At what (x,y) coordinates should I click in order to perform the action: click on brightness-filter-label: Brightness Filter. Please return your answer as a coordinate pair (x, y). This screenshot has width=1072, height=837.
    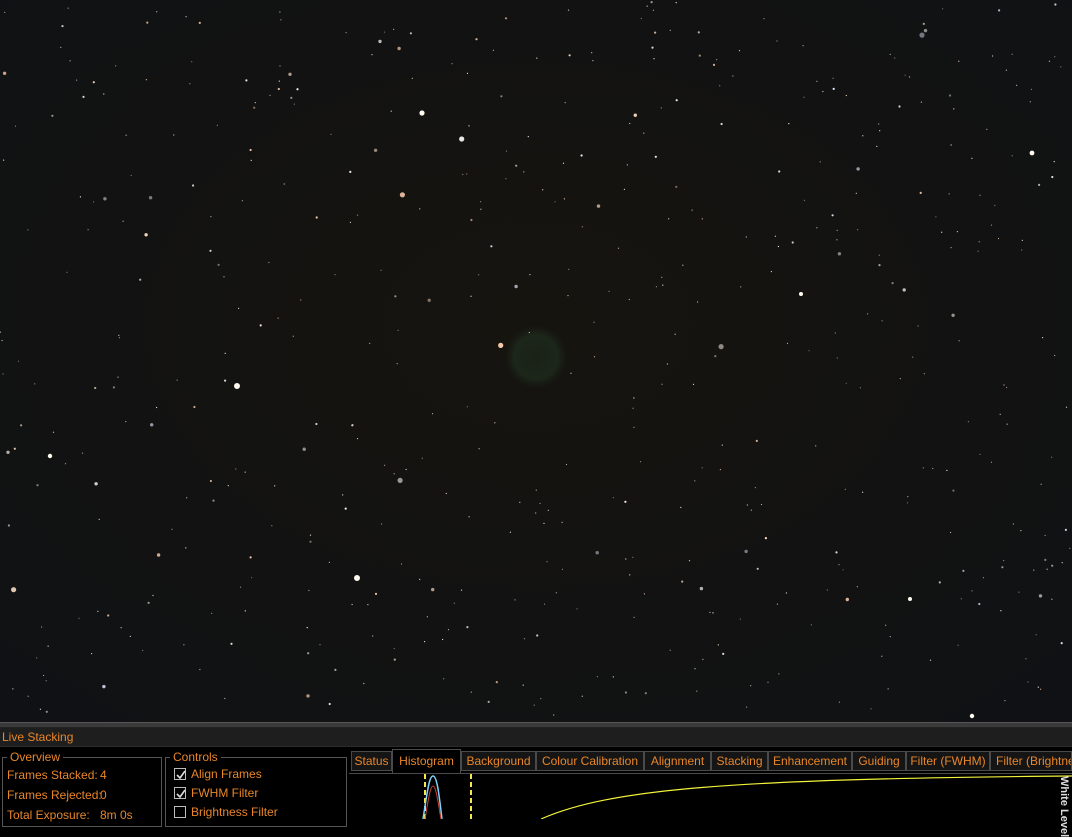
    Looking at the image, I should click on (234, 812).